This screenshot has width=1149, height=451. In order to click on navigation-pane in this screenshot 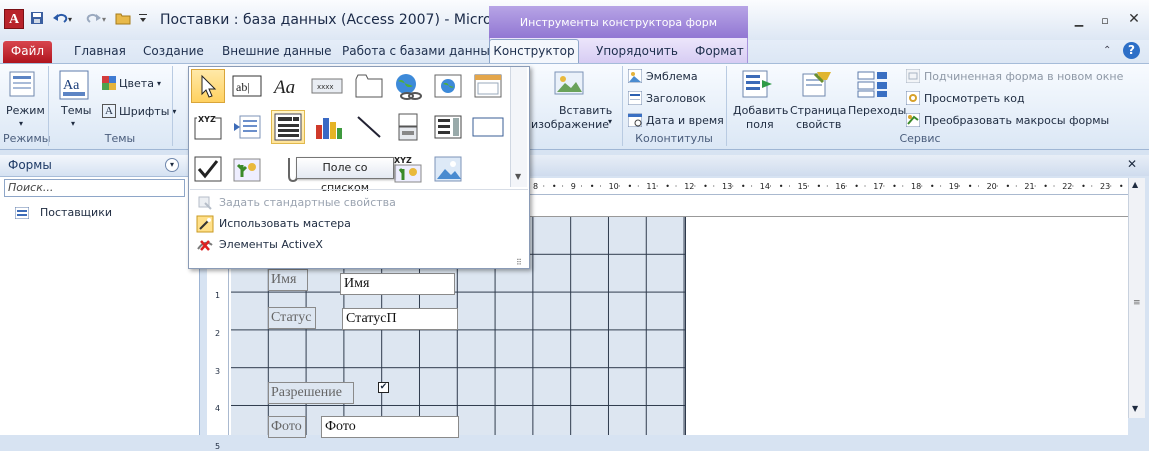, I will do `click(100, 295)`.